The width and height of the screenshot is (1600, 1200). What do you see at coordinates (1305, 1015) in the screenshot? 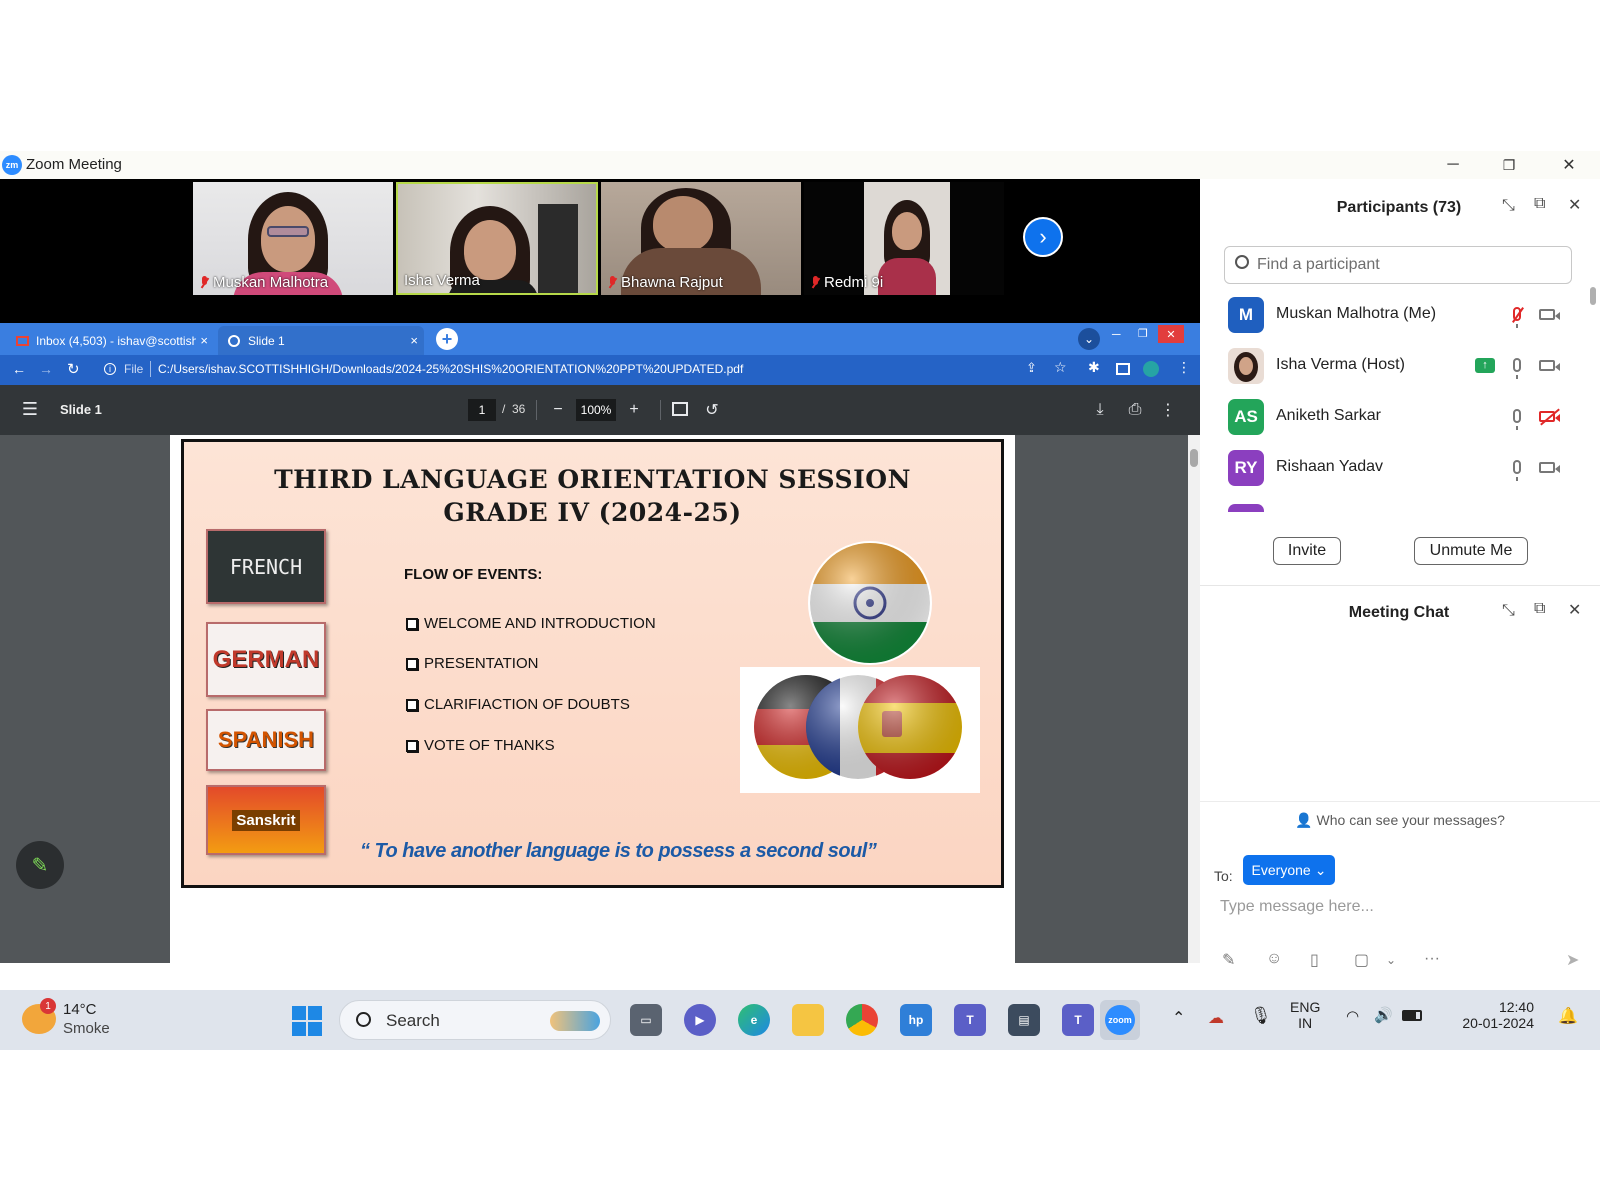
I see `language-indicator: ENG IN` at bounding box center [1305, 1015].